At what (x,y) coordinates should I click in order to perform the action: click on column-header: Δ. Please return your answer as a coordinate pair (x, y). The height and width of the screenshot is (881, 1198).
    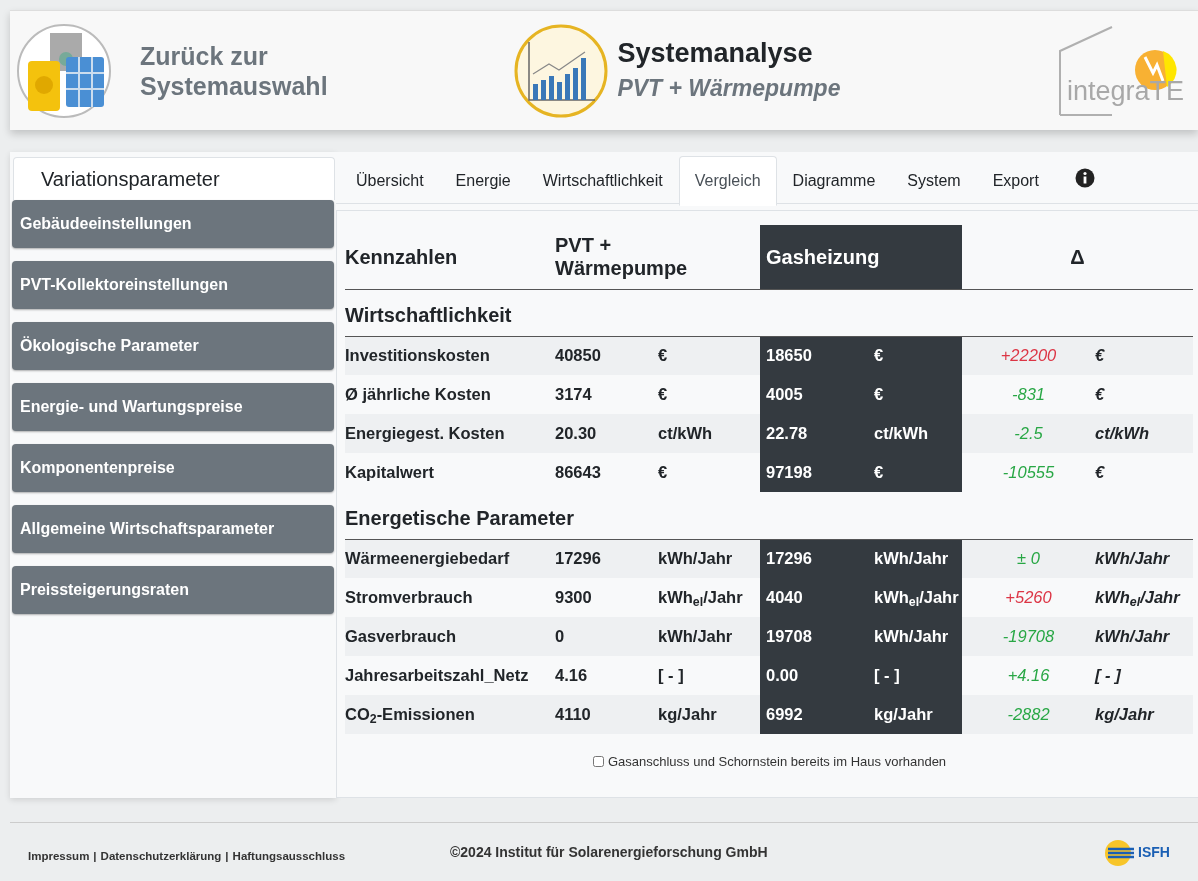
    Looking at the image, I should click on (1077, 257).